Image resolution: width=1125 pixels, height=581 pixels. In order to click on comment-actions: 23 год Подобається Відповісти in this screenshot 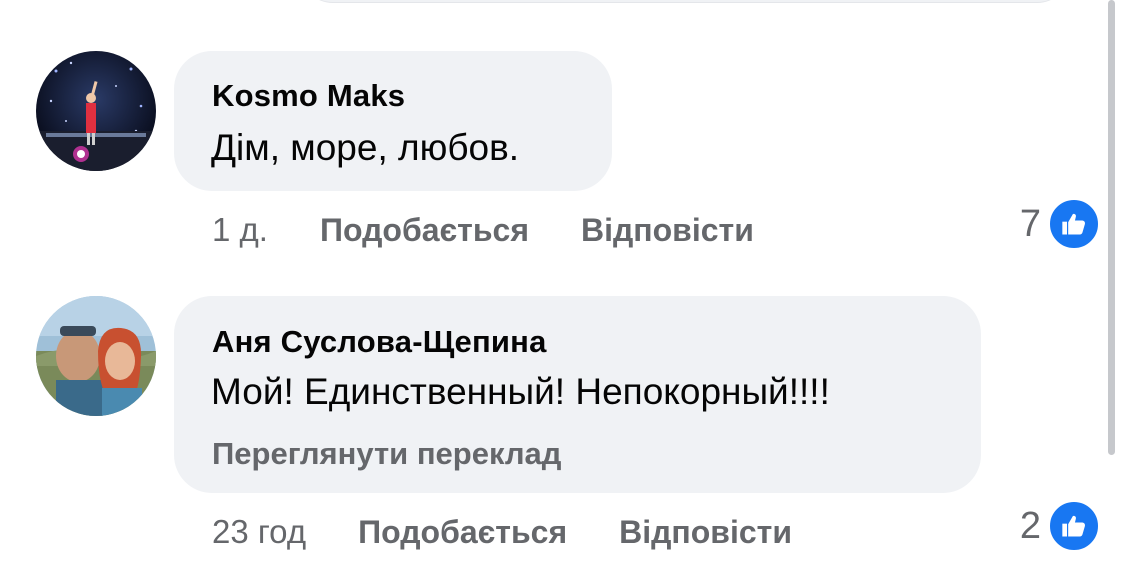, I will do `click(528, 532)`.